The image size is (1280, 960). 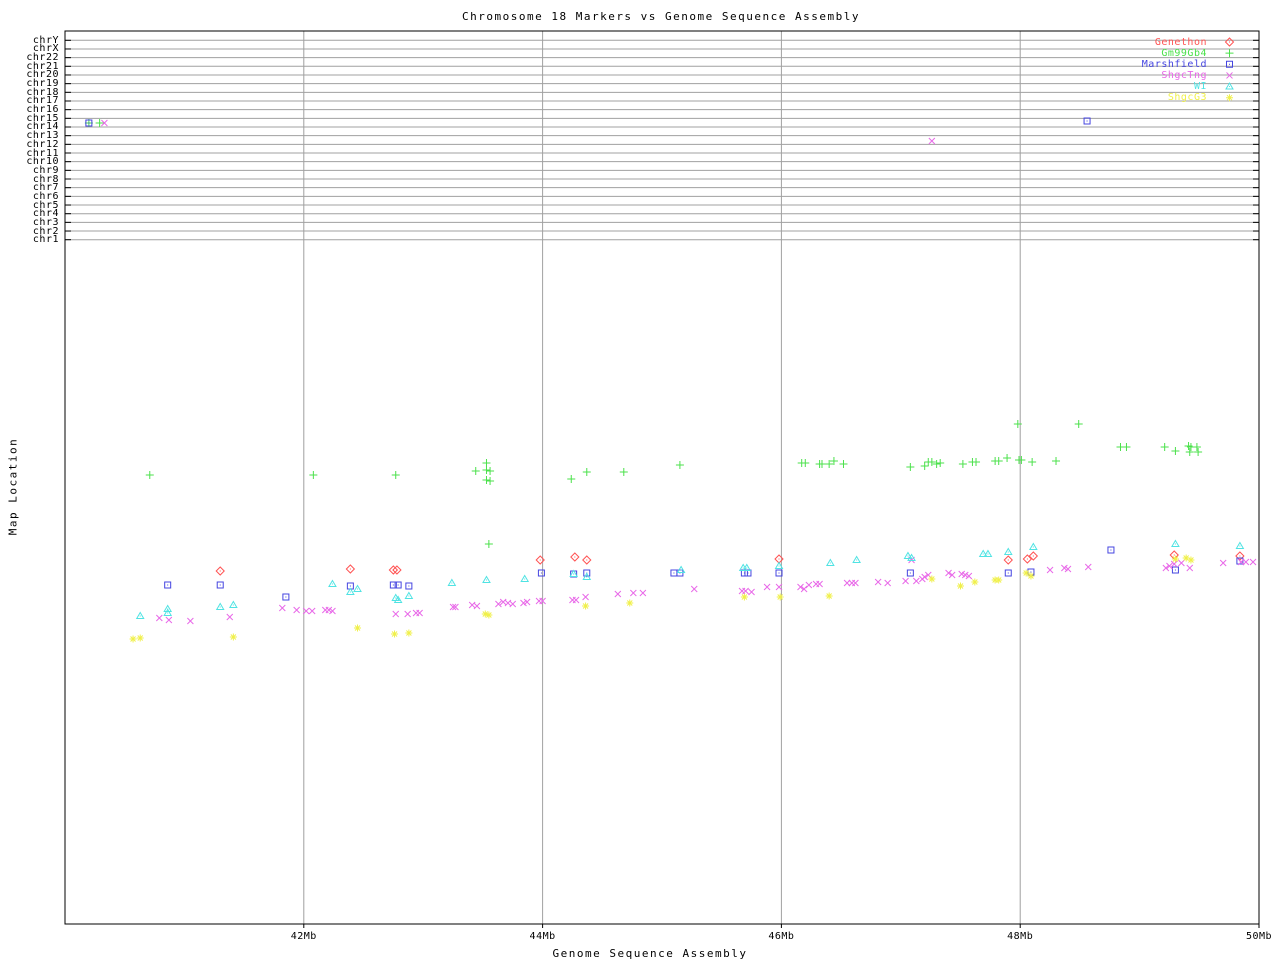 I want to click on x-tick-label: 48Mb, so click(x=1020, y=936).